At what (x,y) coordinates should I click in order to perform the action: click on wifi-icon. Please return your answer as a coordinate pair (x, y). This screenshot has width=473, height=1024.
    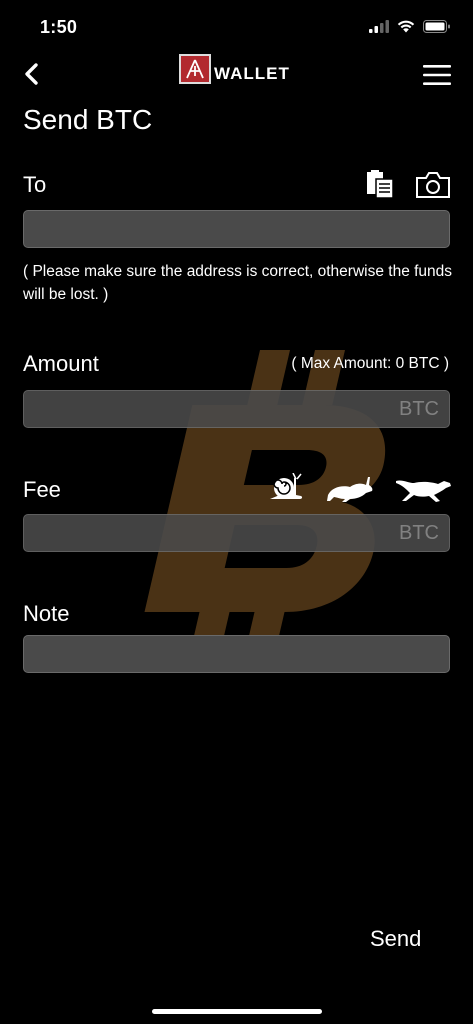
    Looking at the image, I should click on (406, 26).